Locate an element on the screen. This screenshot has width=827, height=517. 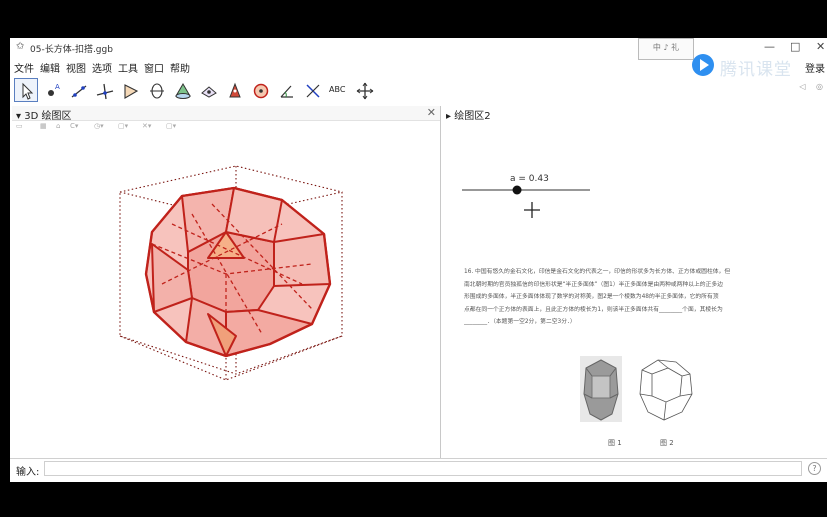
figure-1-seal-photo is located at coordinates (601, 389).